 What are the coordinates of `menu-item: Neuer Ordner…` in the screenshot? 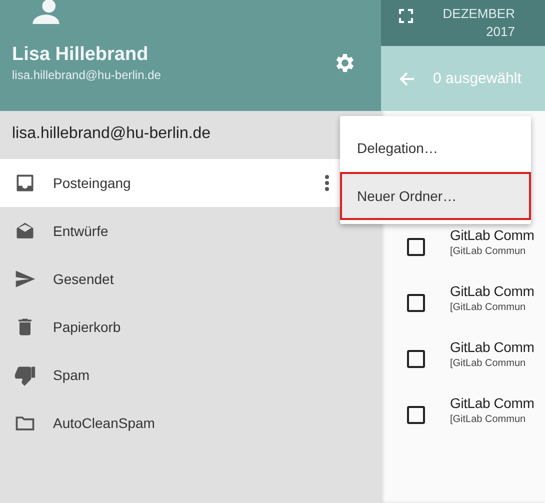 It's located at (435, 196).